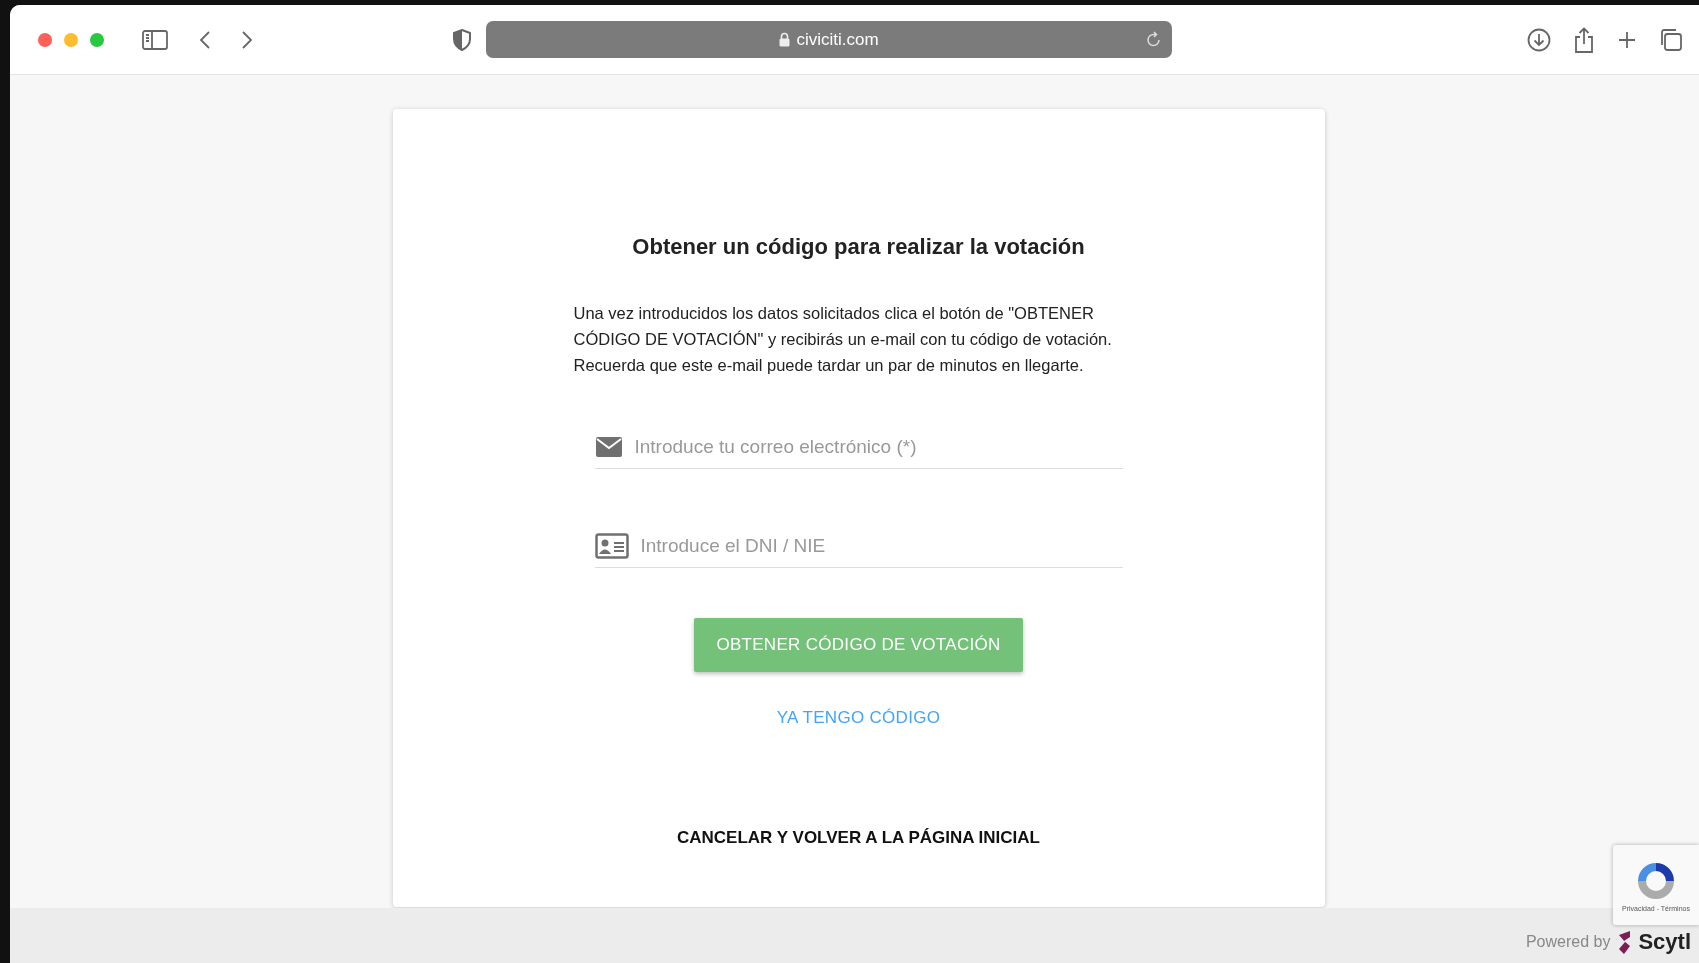  I want to click on envelope-icon, so click(608, 447).